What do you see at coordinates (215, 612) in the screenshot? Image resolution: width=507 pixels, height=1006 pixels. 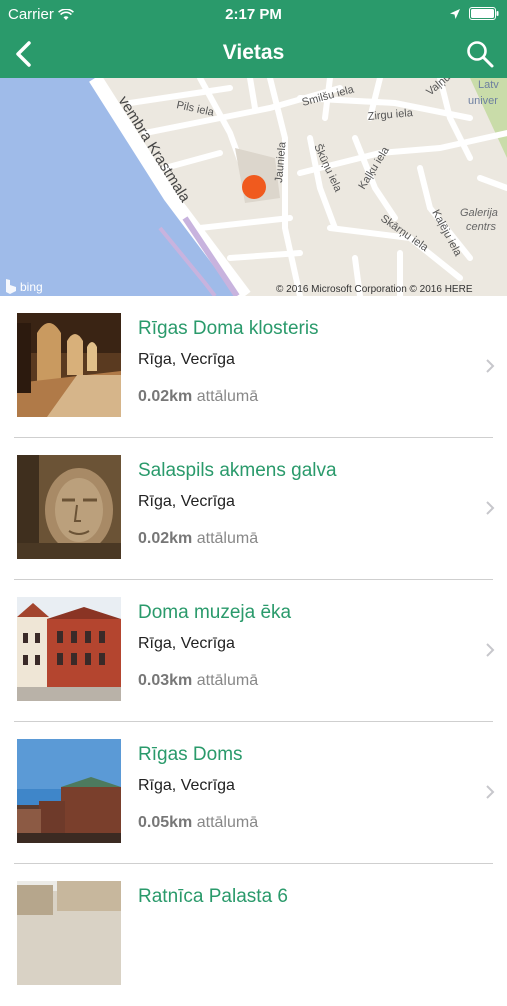 I see `place-name: Doma muzeja ēka` at bounding box center [215, 612].